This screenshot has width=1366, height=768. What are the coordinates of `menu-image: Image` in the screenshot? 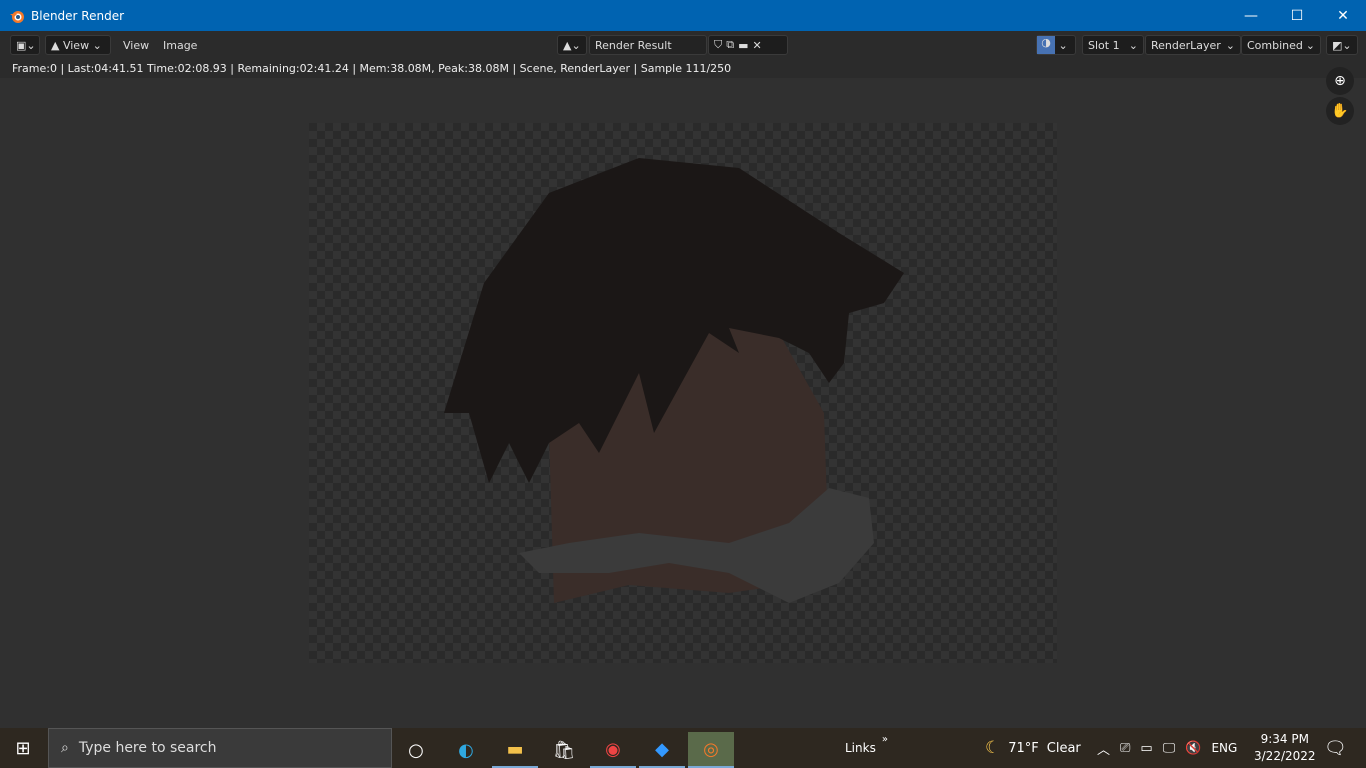 It's located at (180, 45).